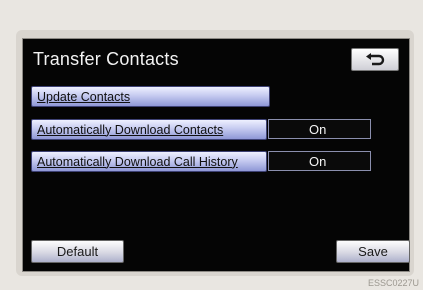 This screenshot has width=423, height=290. I want to click on auto-download-call-history-status: On, so click(319, 161).